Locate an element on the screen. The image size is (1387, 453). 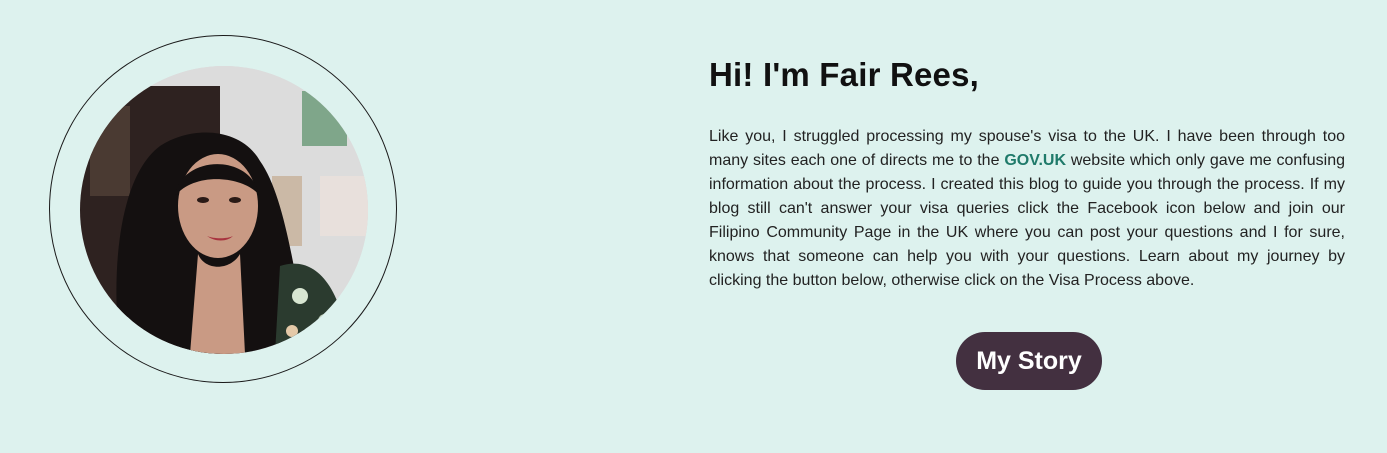
photo-eye-left is located at coordinates (203, 200).